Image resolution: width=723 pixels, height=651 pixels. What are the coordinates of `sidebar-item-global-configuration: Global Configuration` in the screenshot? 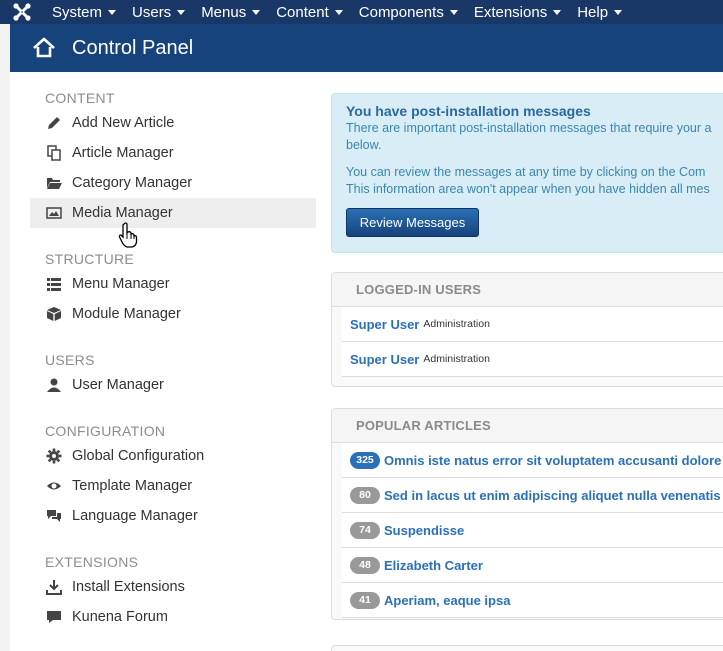 It's located at (173, 456).